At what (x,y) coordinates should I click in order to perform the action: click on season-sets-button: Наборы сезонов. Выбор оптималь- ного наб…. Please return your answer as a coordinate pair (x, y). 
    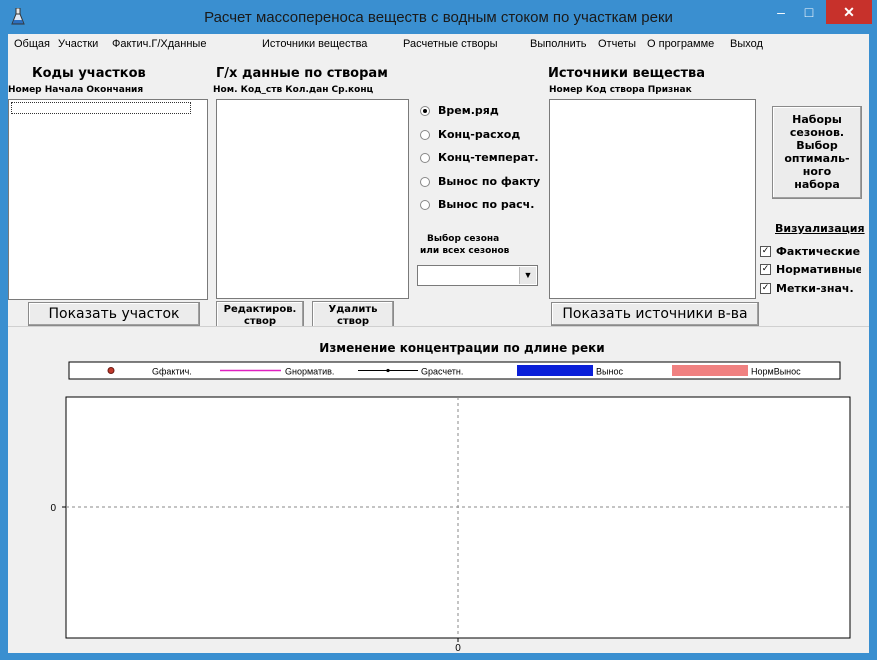
    Looking at the image, I should click on (817, 152).